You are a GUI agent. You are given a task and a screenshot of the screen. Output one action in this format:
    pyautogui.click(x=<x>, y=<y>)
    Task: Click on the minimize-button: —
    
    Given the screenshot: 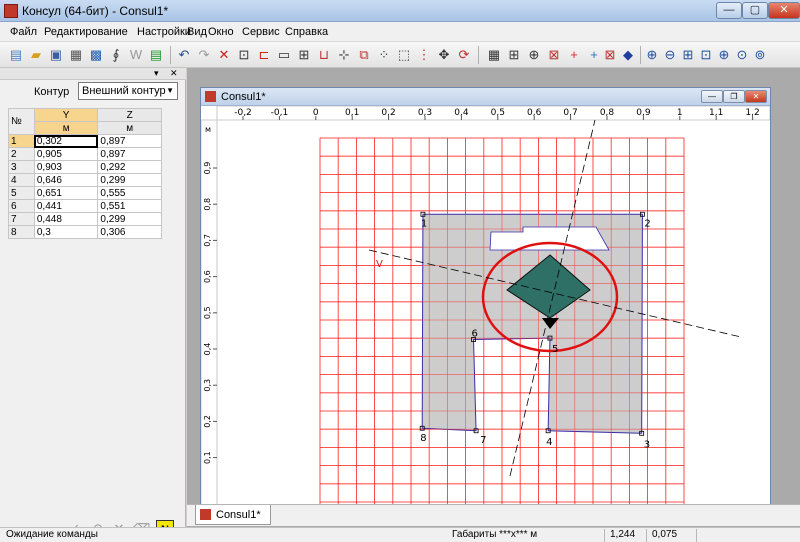 What is the action you would take?
    pyautogui.click(x=729, y=10)
    